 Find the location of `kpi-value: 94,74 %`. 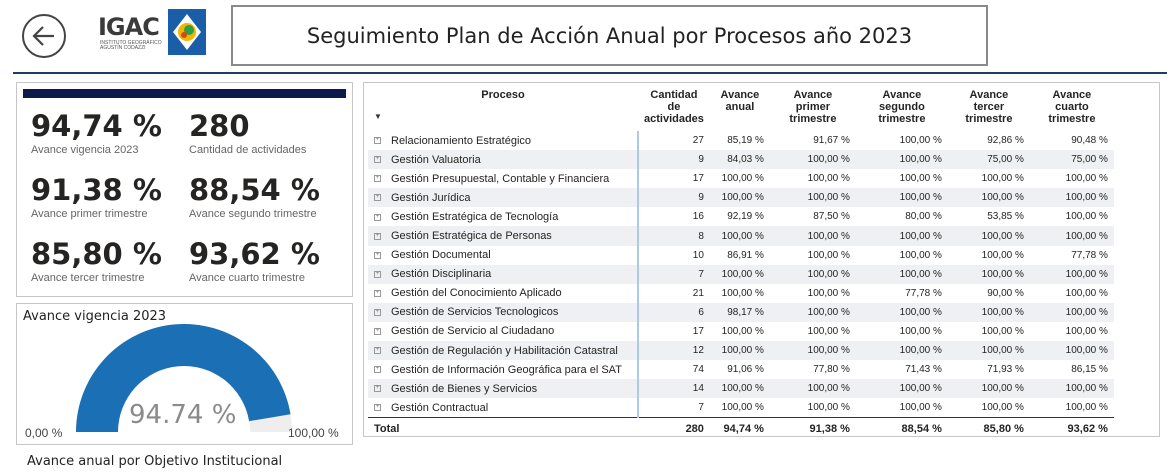

kpi-value: 94,74 % is located at coordinates (96, 126).